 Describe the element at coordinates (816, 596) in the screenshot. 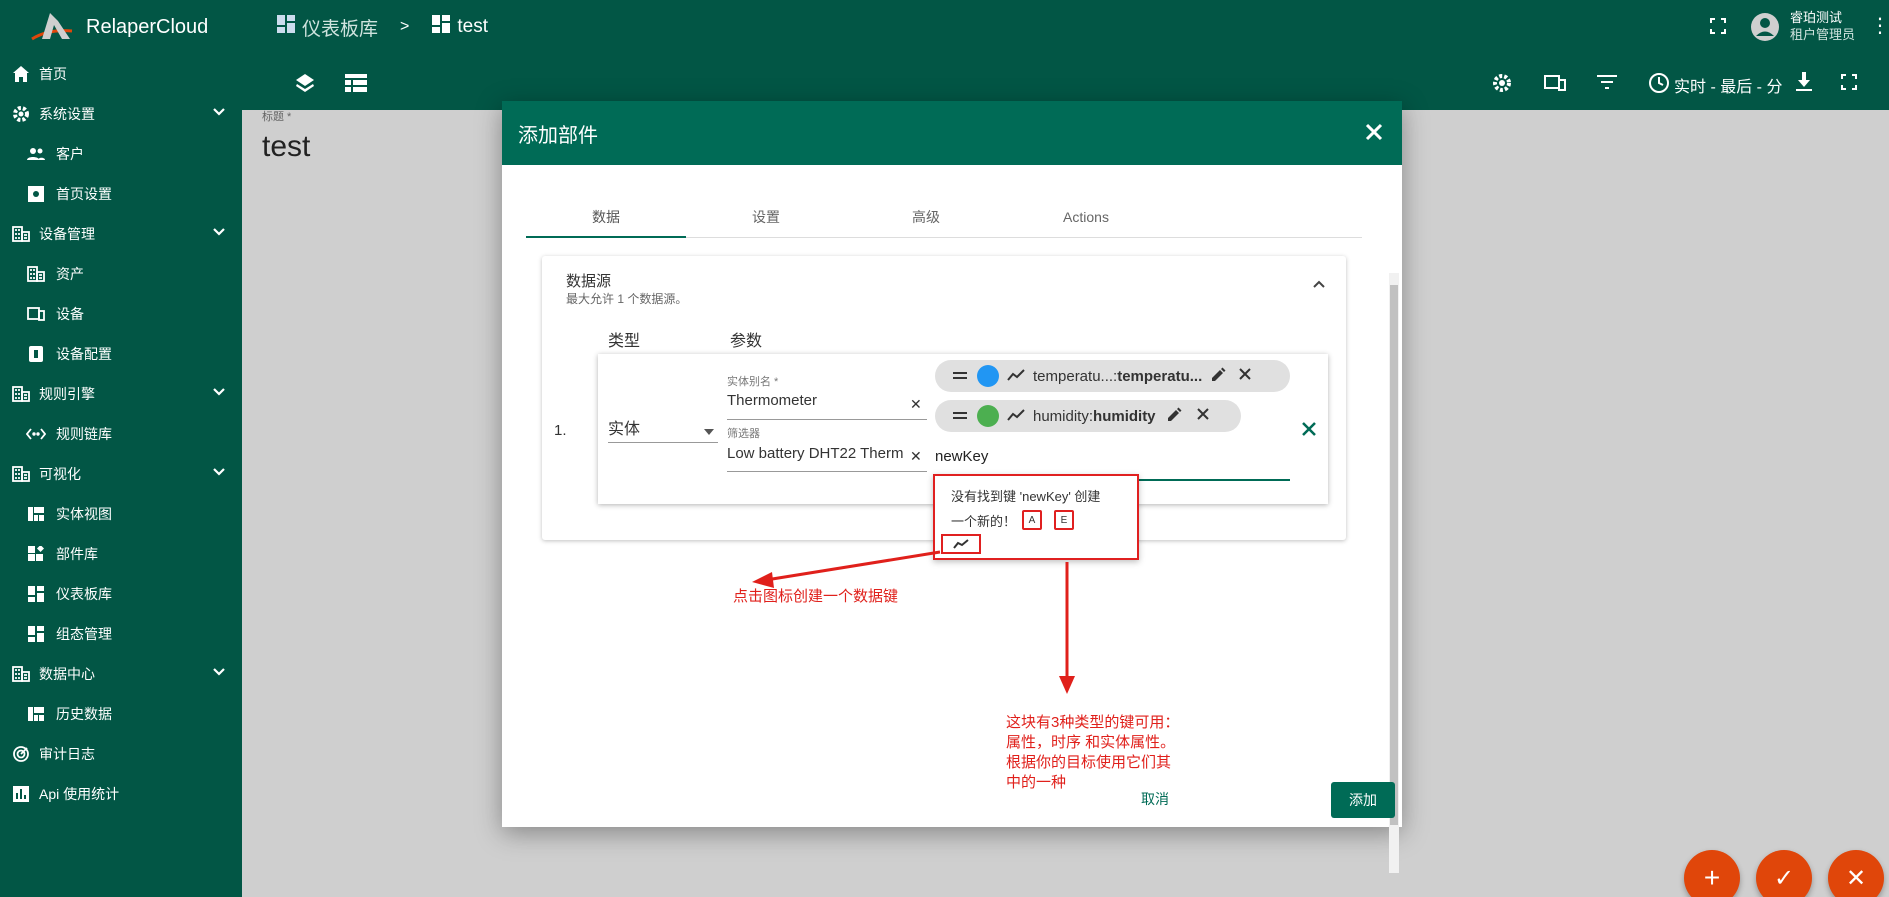

I see `annotation-click-icon: 点击图标创建一个数据键` at that location.